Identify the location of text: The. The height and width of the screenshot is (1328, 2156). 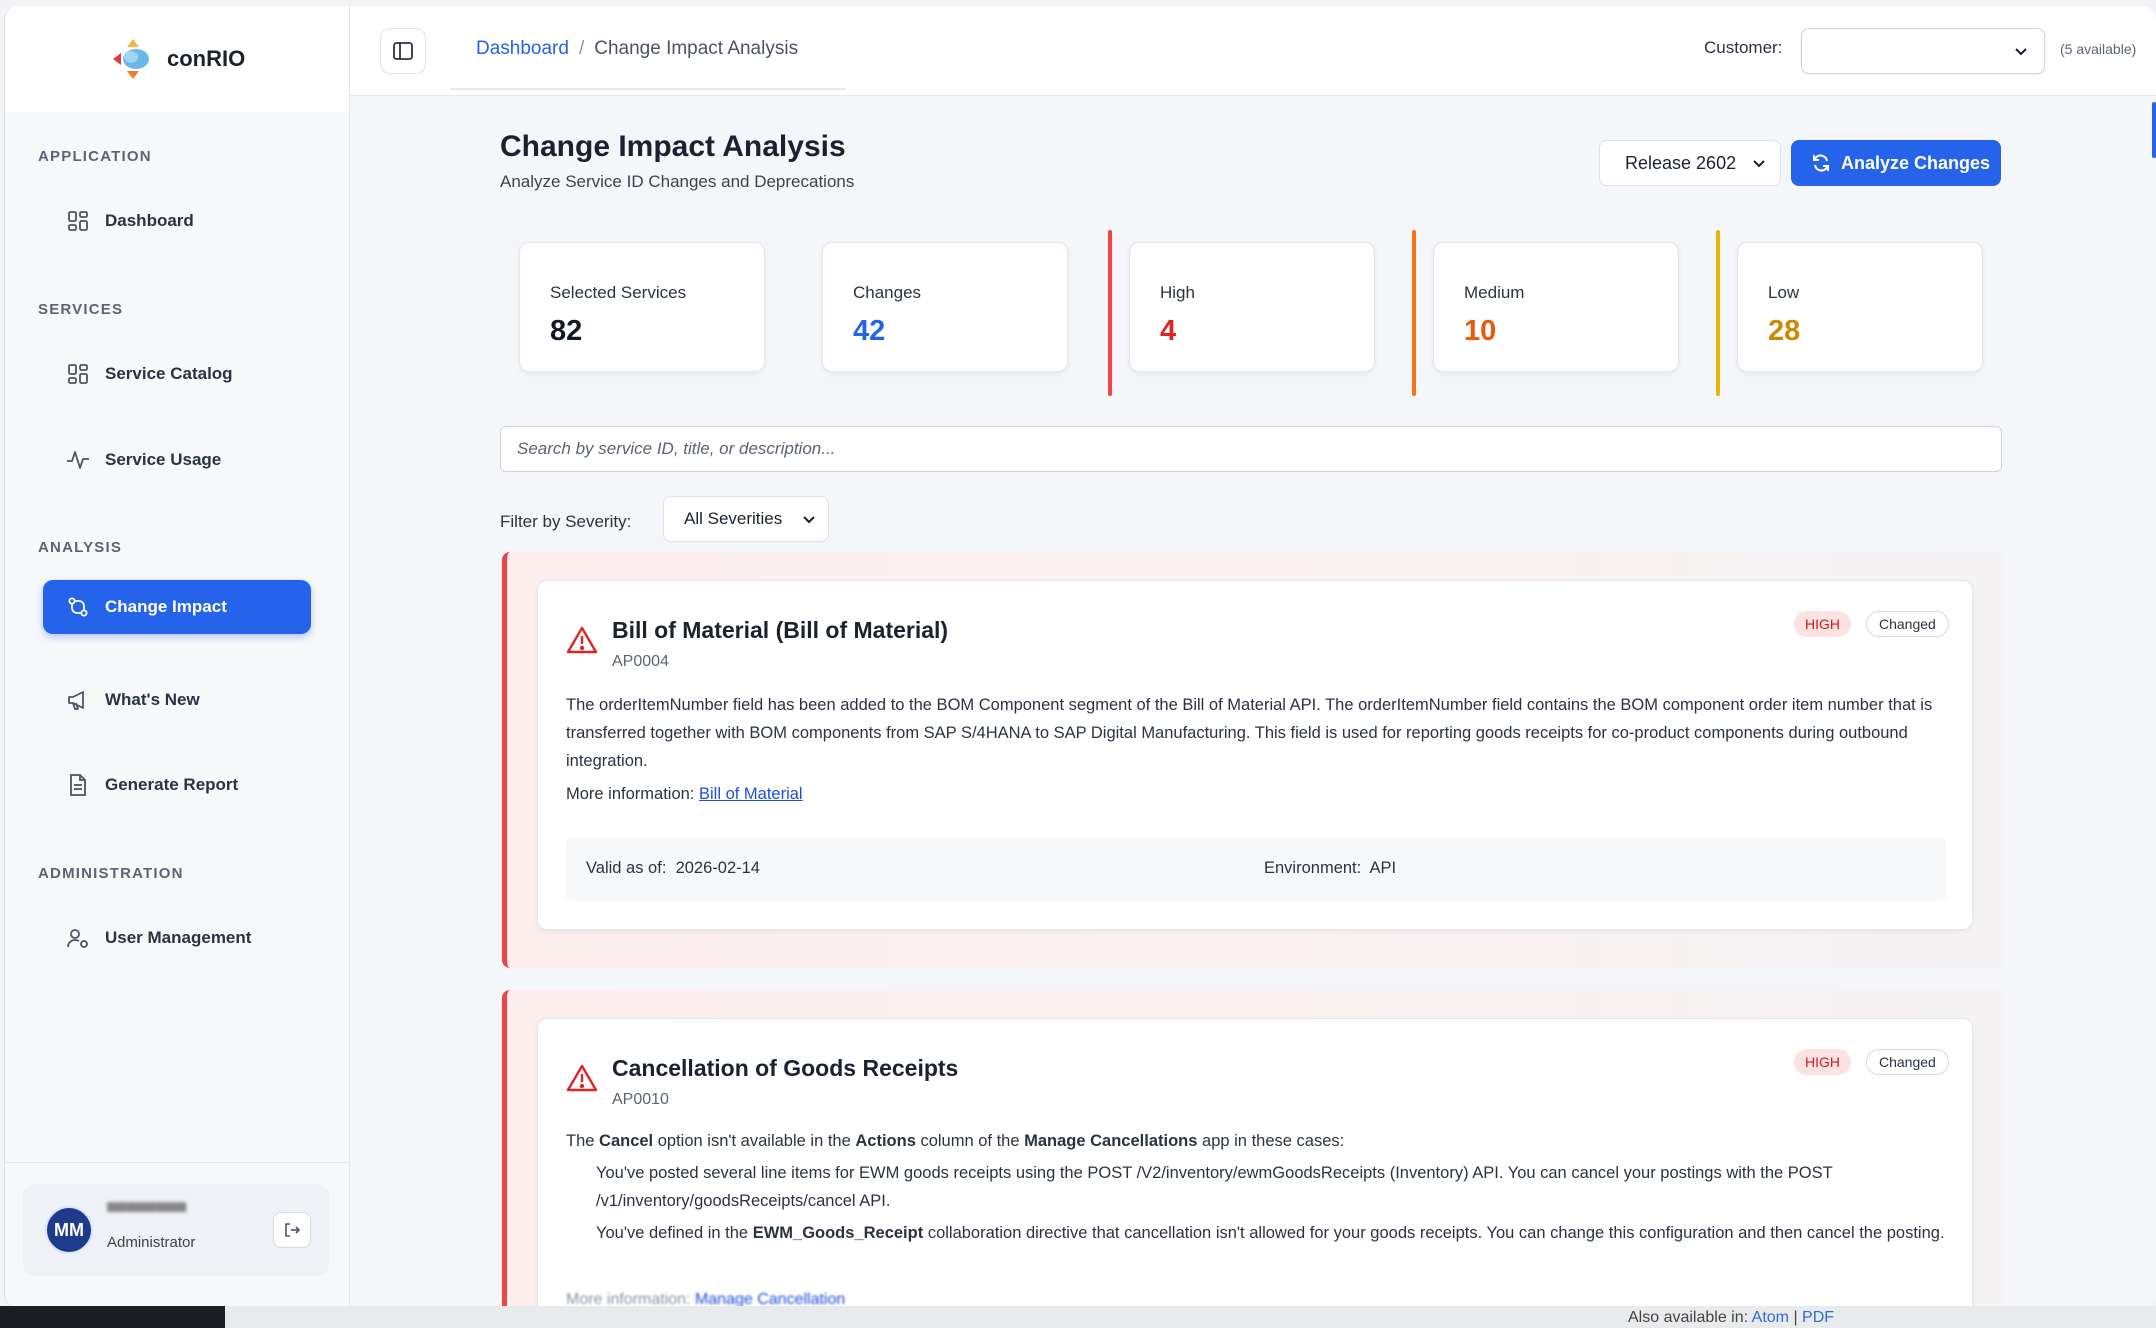
(580, 1141).